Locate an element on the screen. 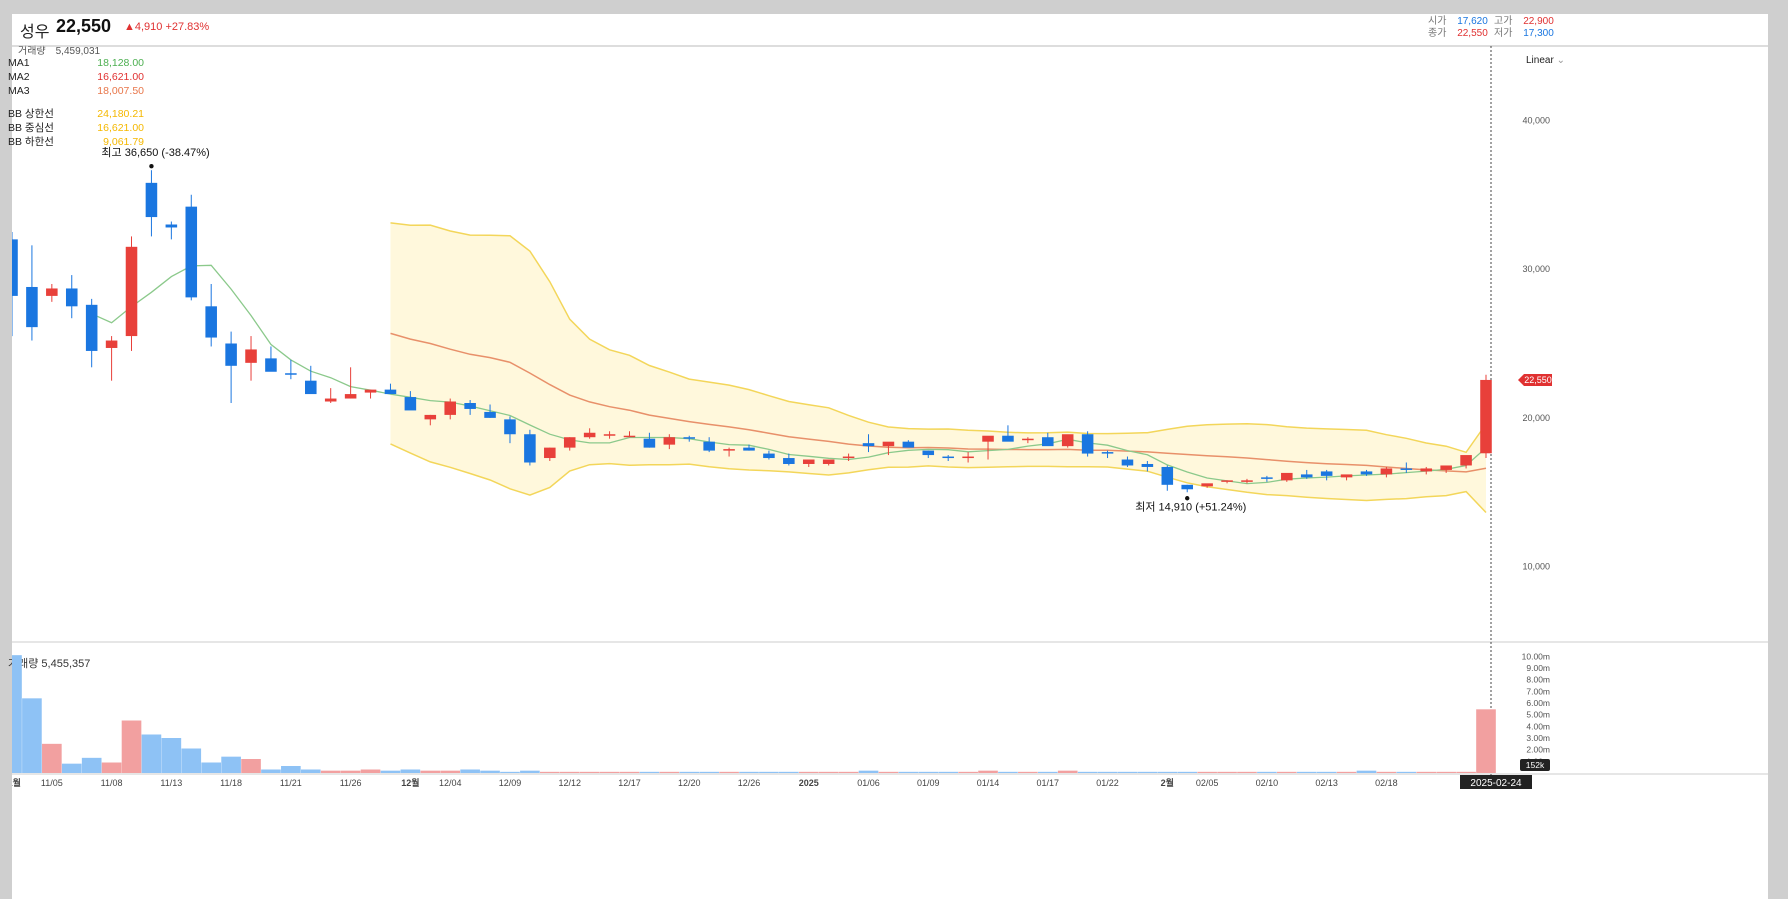 The image size is (1788, 899). volume-tick-label: 9.00m is located at coordinates (1538, 668).